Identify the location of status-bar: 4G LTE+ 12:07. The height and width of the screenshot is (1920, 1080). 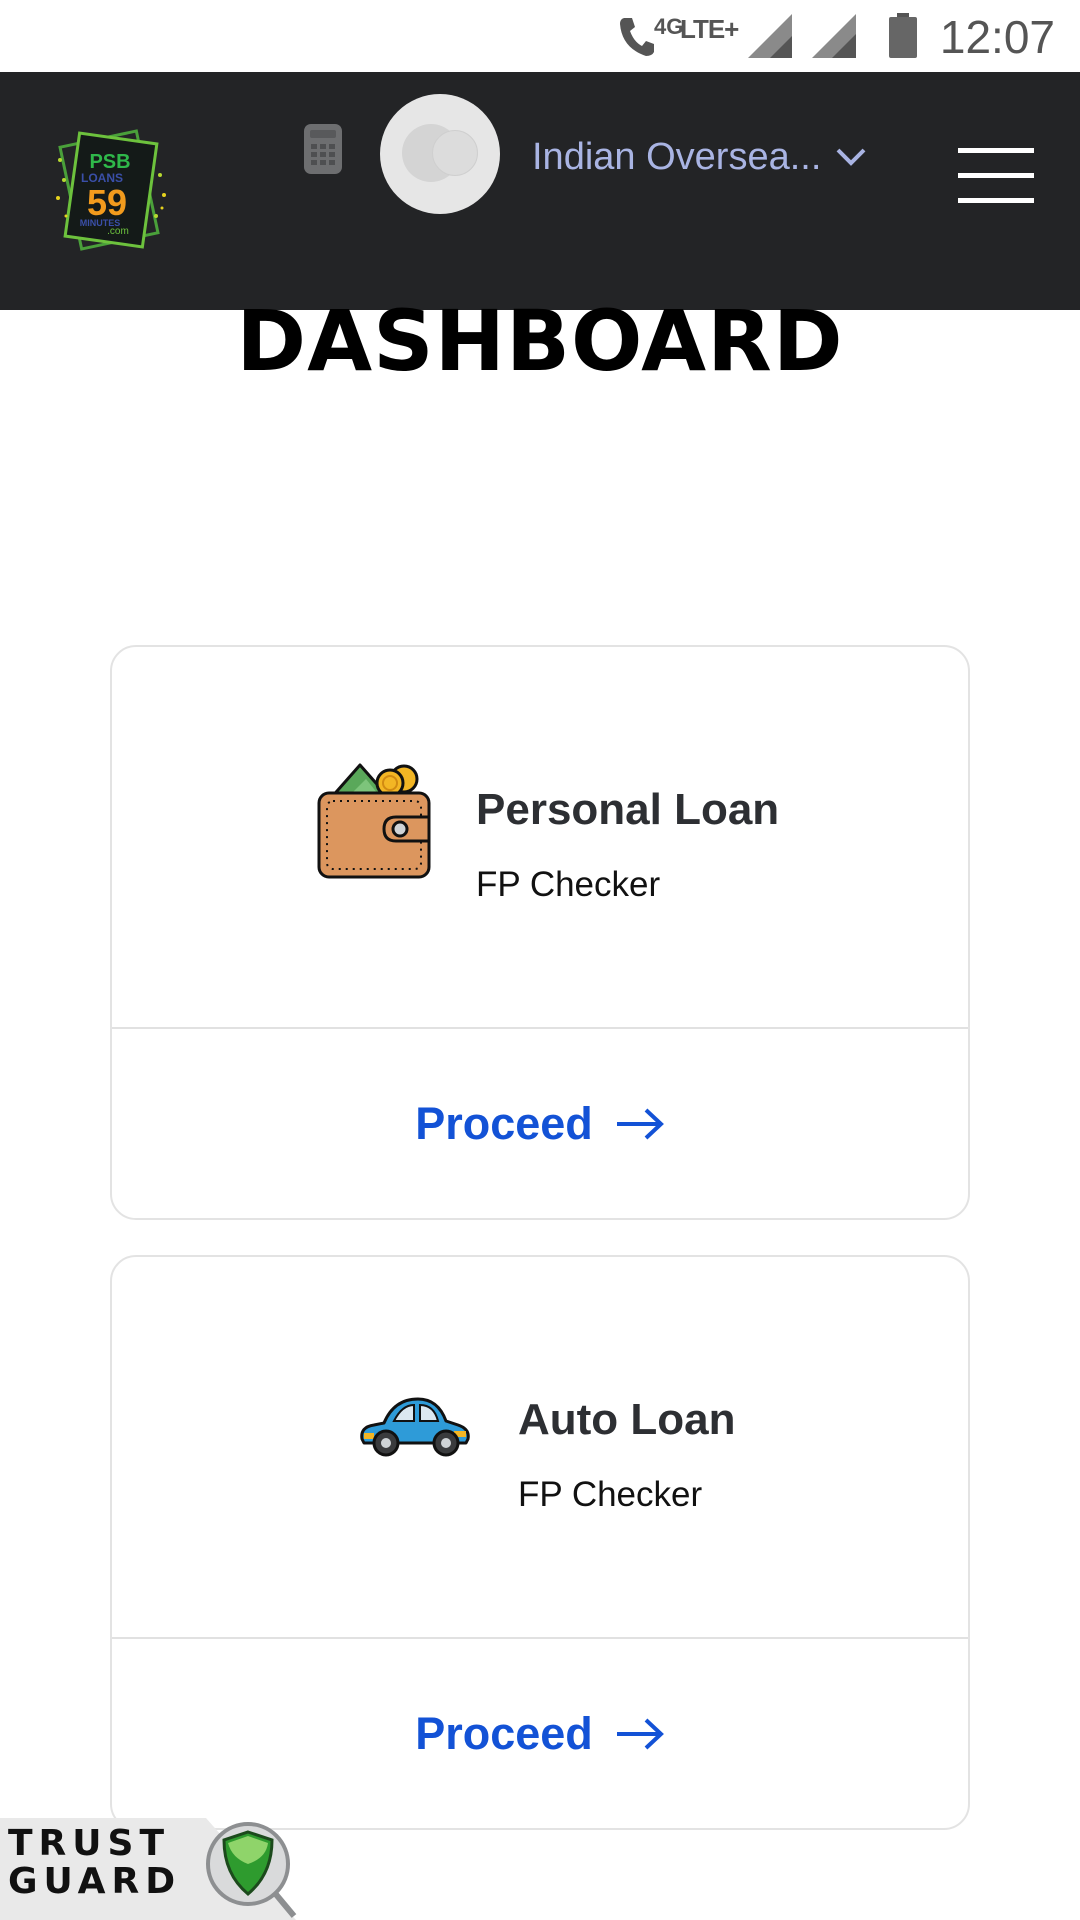
(540, 36).